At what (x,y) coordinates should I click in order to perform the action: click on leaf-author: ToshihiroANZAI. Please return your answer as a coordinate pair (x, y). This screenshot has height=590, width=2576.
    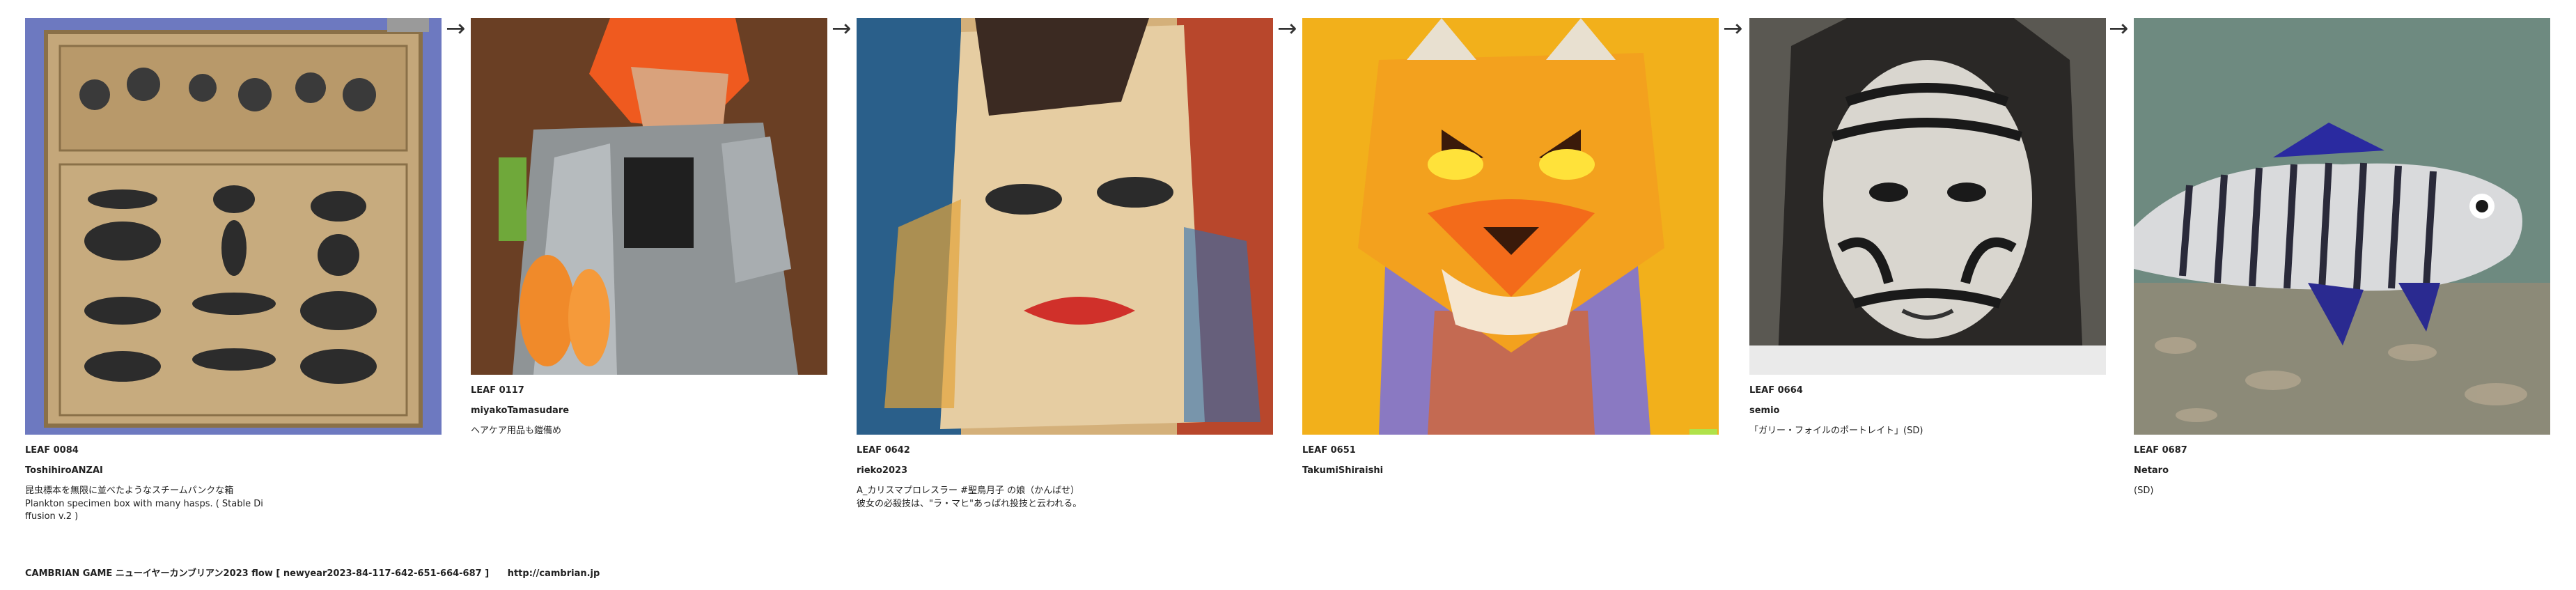
    Looking at the image, I should click on (234, 471).